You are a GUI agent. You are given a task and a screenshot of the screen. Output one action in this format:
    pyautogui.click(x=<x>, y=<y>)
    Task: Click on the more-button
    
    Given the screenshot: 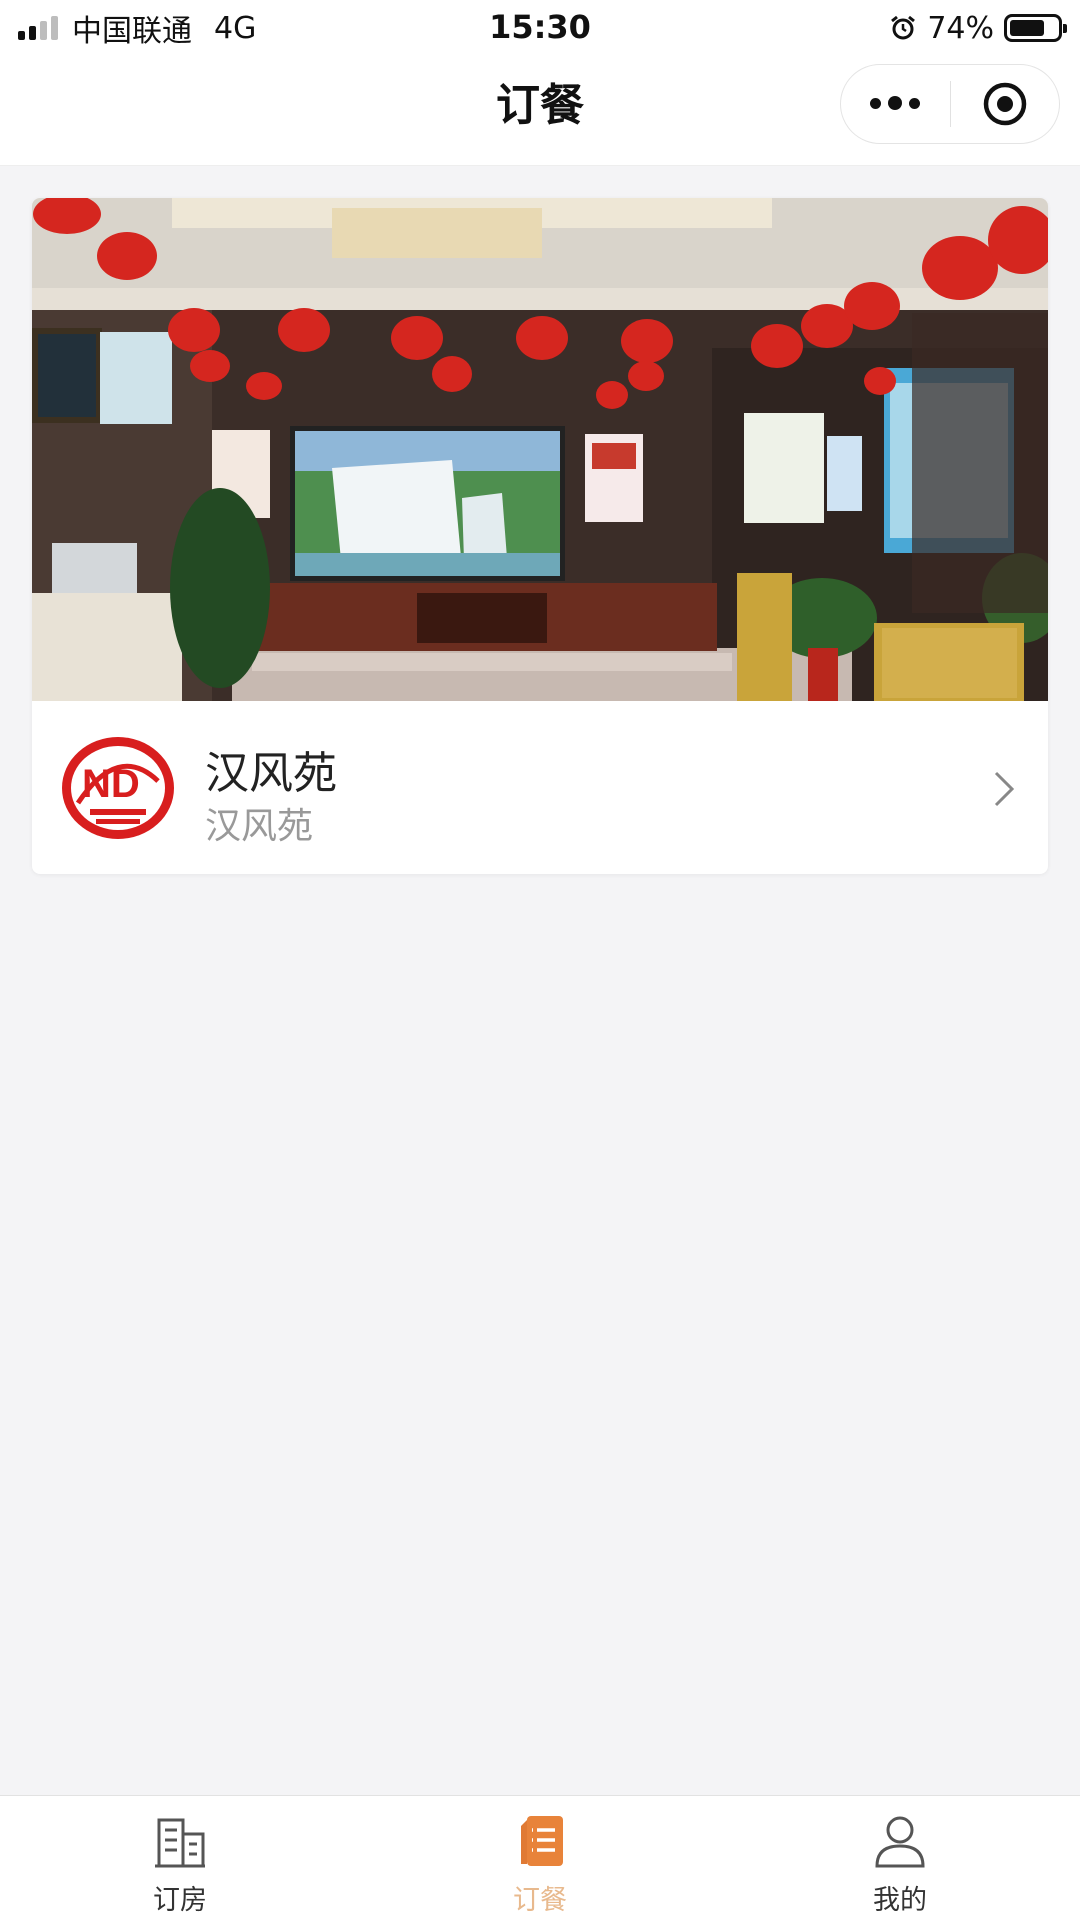 What is the action you would take?
    pyautogui.click(x=895, y=104)
    